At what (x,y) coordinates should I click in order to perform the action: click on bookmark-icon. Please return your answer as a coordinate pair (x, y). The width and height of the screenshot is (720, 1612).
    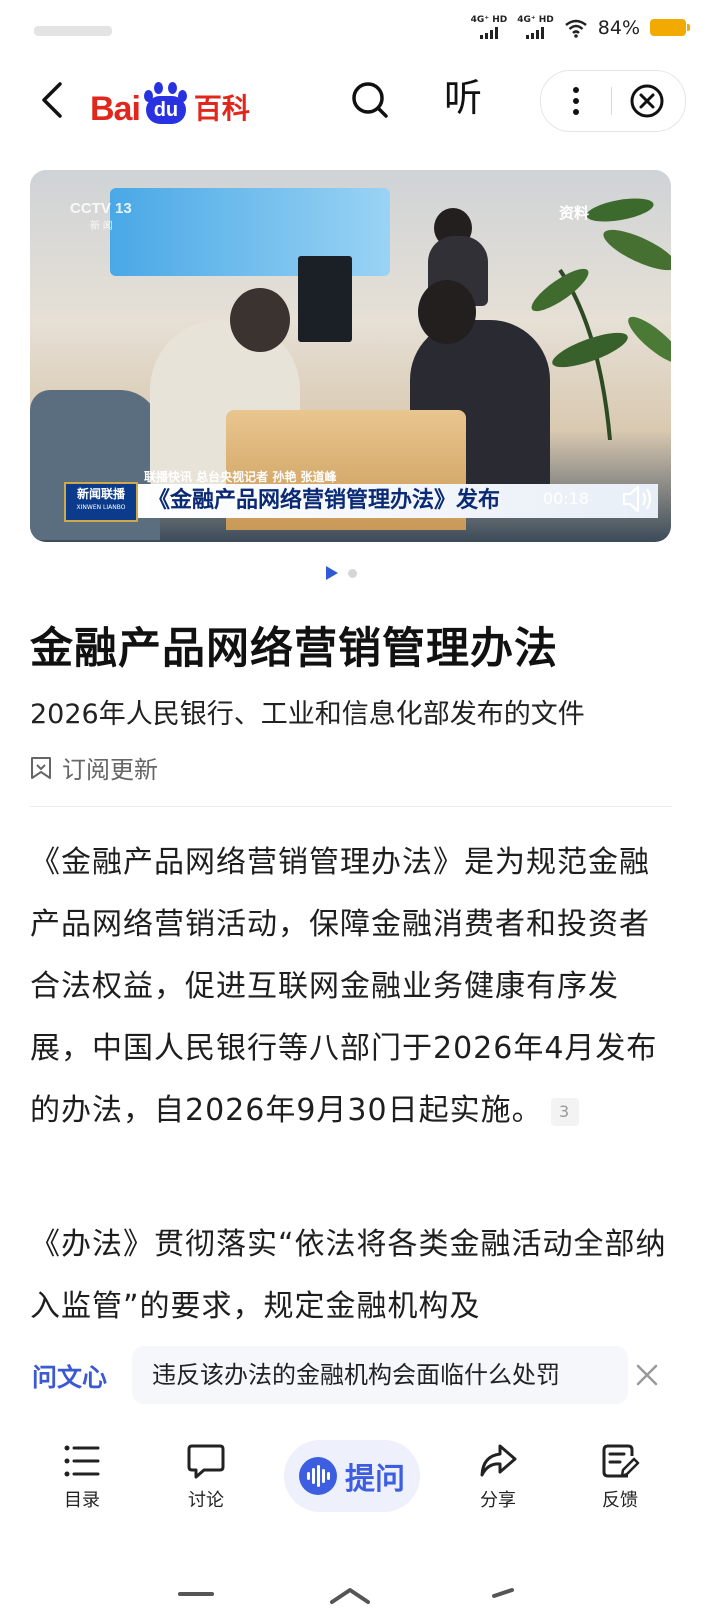
    Looking at the image, I should click on (41, 767).